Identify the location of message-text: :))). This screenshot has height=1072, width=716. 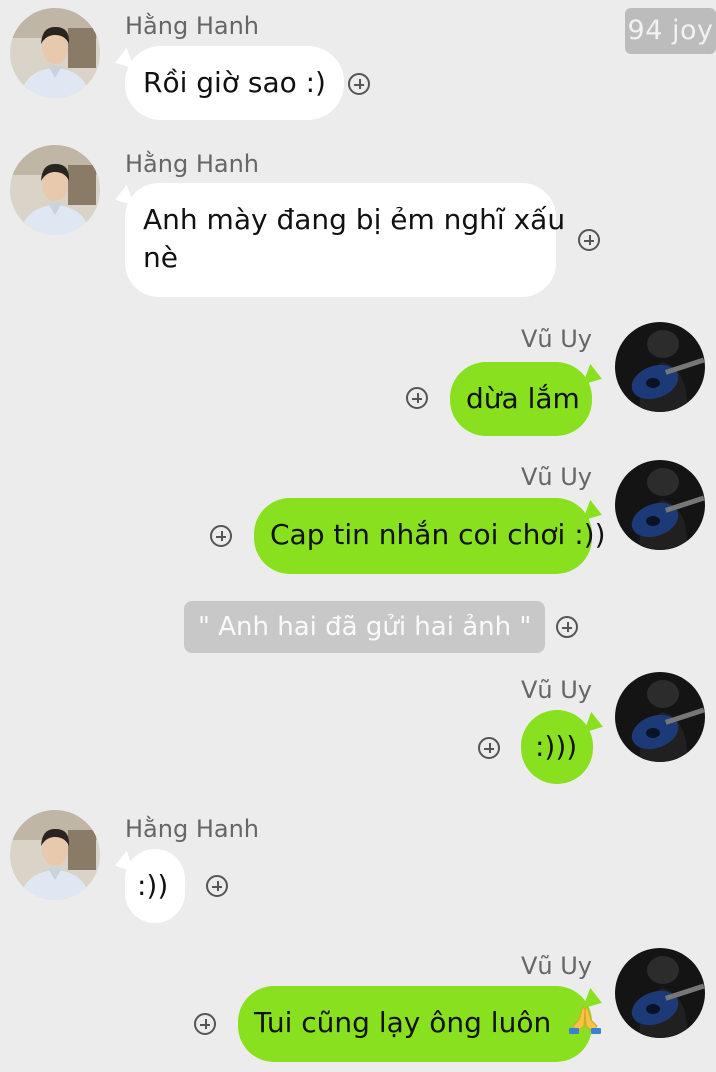
(556, 746).